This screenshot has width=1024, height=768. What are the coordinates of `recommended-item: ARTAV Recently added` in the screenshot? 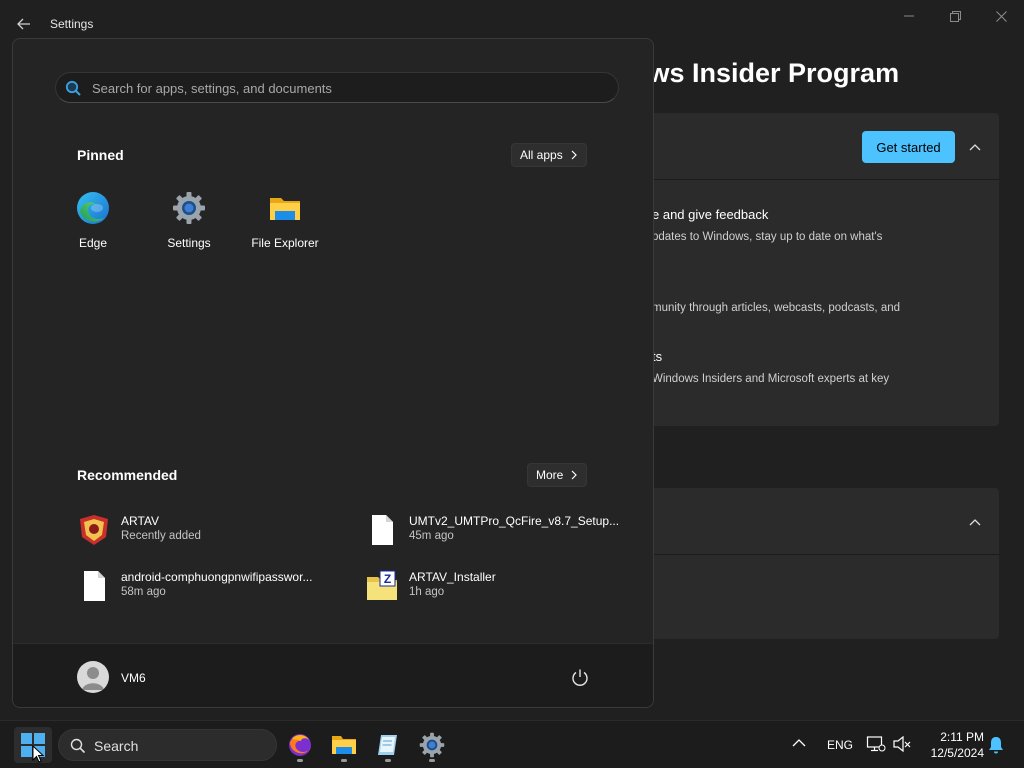 It's located at (207, 531).